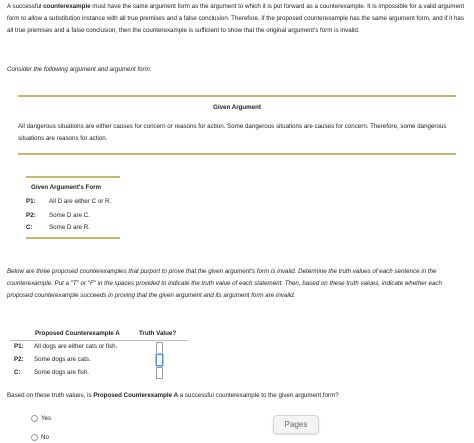 The height and width of the screenshot is (443, 474). I want to click on given-argument-title: Given Argument, so click(237, 107).